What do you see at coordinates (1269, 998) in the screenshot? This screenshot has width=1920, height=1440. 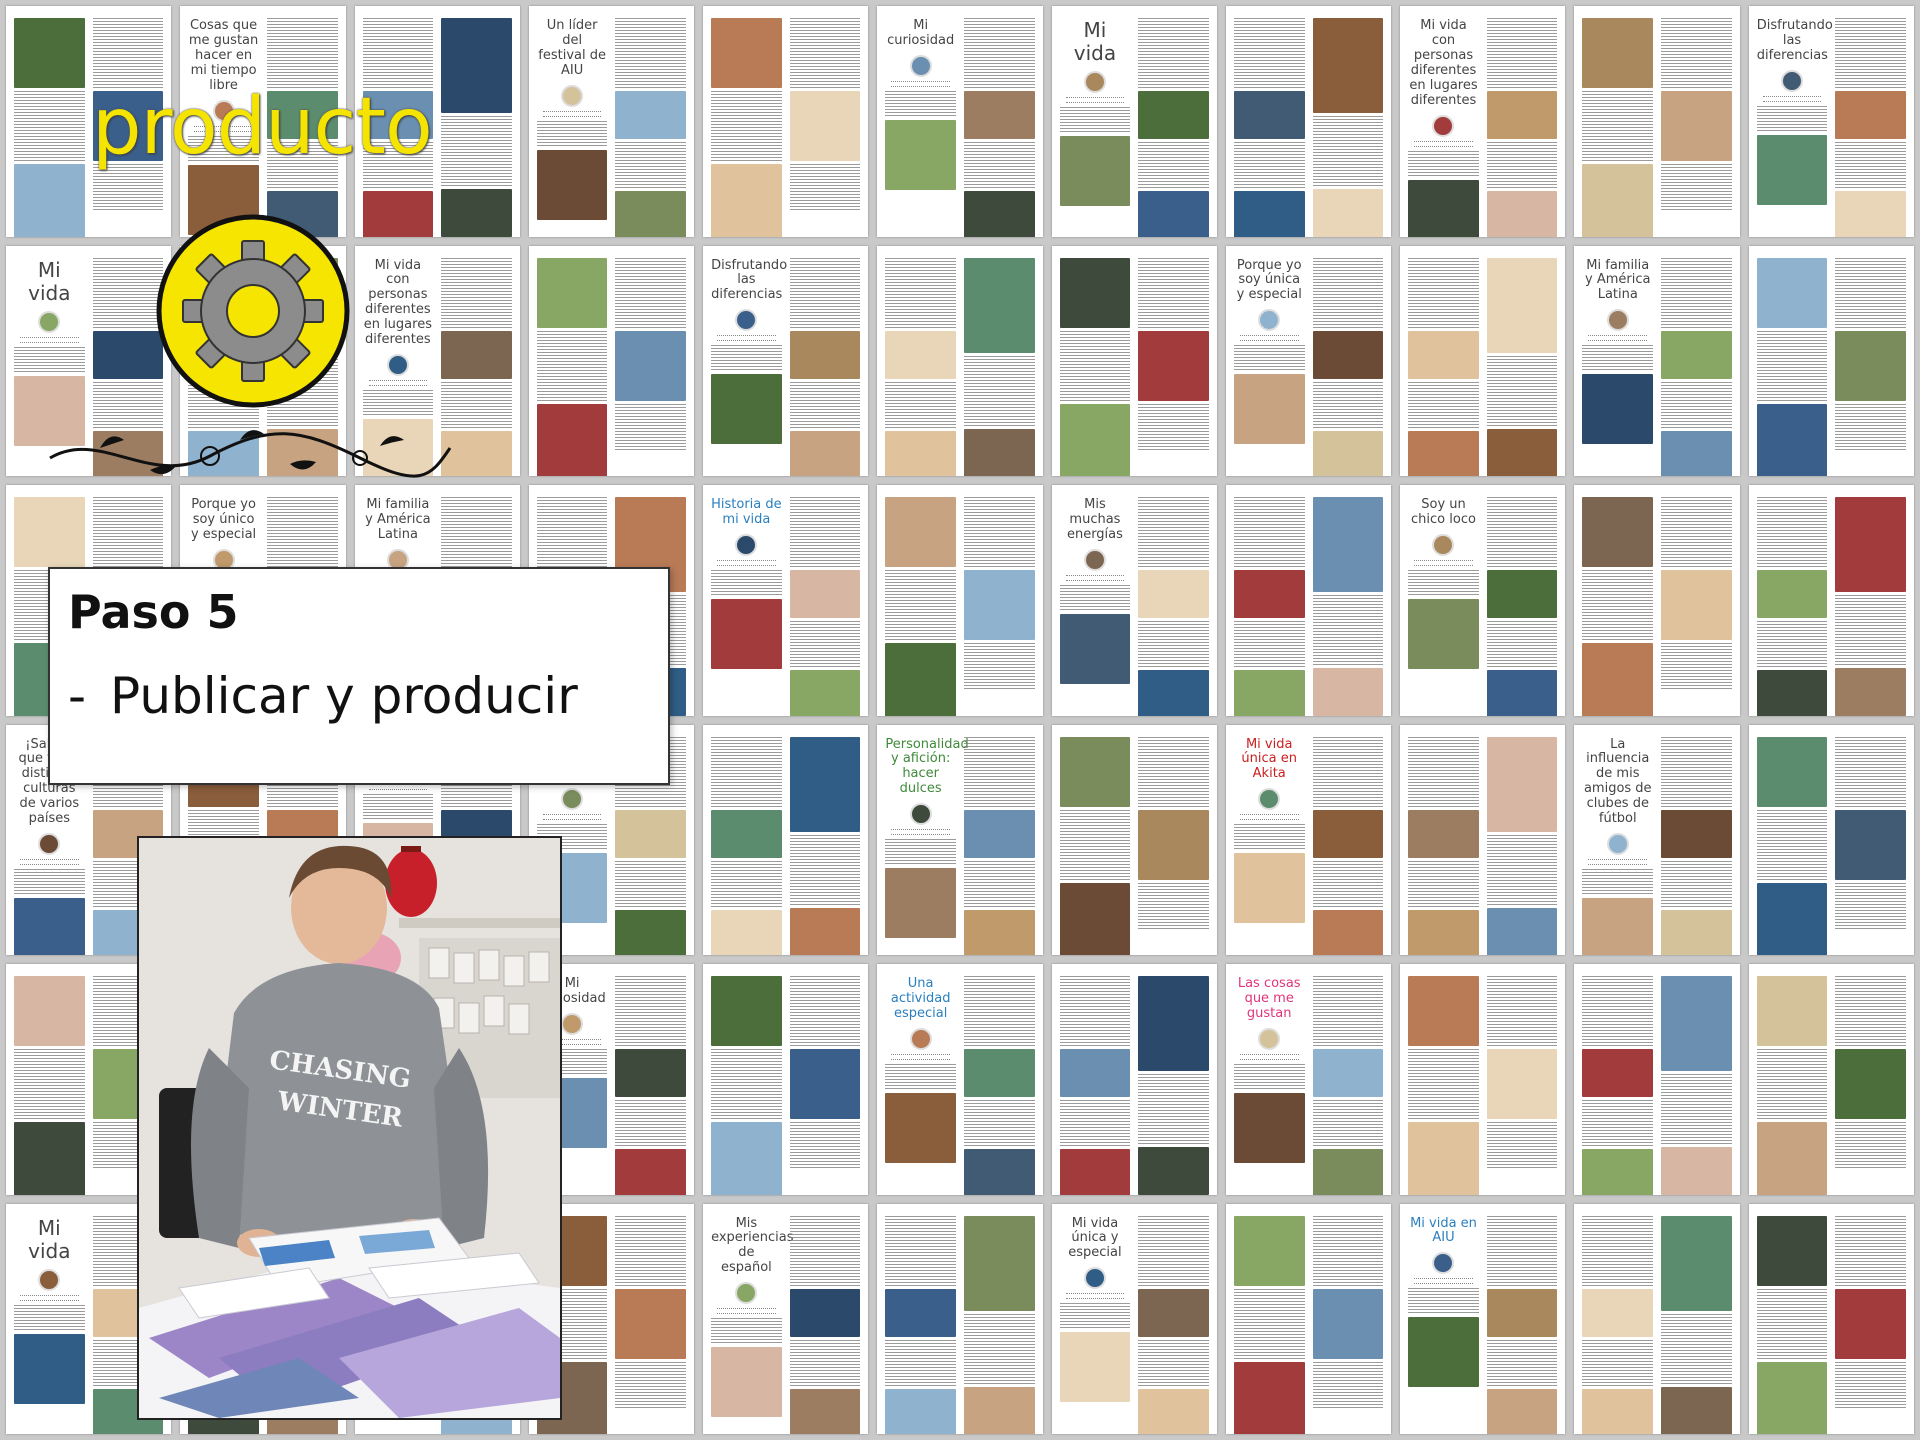 I see `page-title: Las cosas que me gustan` at bounding box center [1269, 998].